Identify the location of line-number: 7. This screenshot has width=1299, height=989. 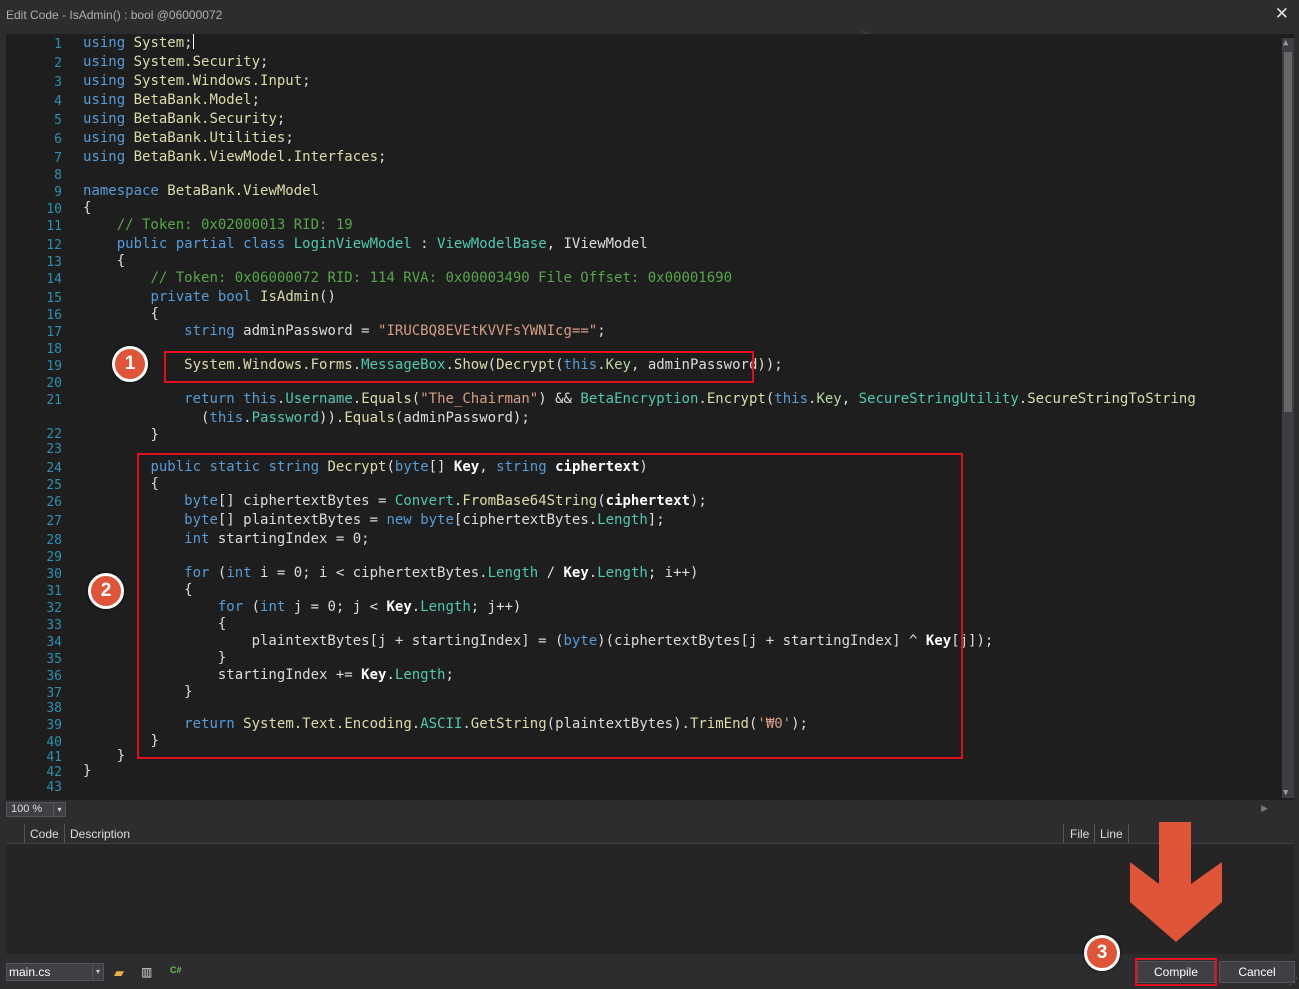
(58, 158).